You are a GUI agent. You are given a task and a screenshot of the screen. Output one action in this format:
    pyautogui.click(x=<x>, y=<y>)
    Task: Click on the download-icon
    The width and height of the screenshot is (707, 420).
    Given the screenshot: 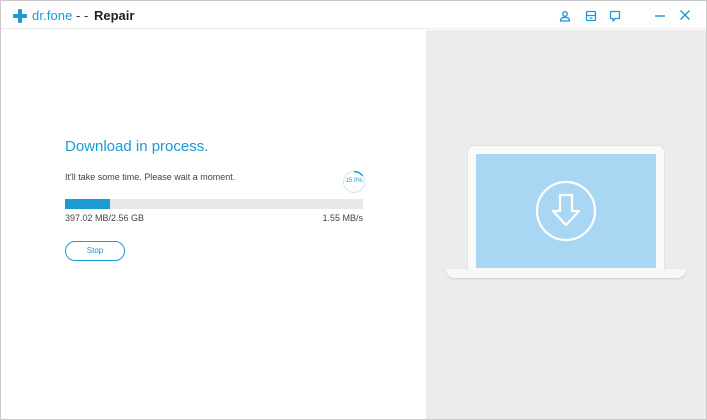 What is the action you would take?
    pyautogui.click(x=566, y=211)
    